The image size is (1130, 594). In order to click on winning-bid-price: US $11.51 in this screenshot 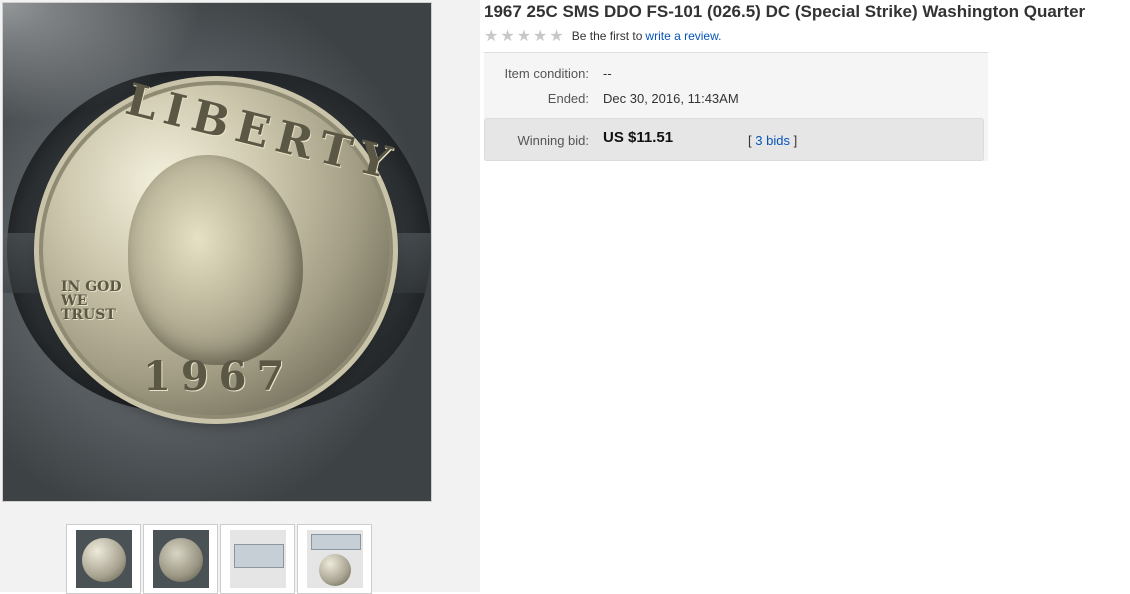, I will do `click(638, 137)`.